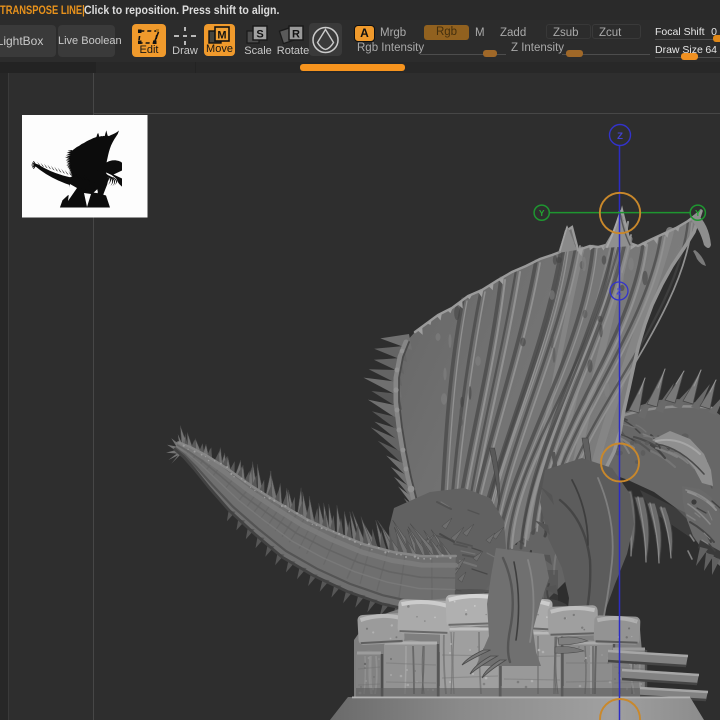 The width and height of the screenshot is (720, 720). Describe the element at coordinates (259, 35) in the screenshot. I see `svg-text: S` at that location.